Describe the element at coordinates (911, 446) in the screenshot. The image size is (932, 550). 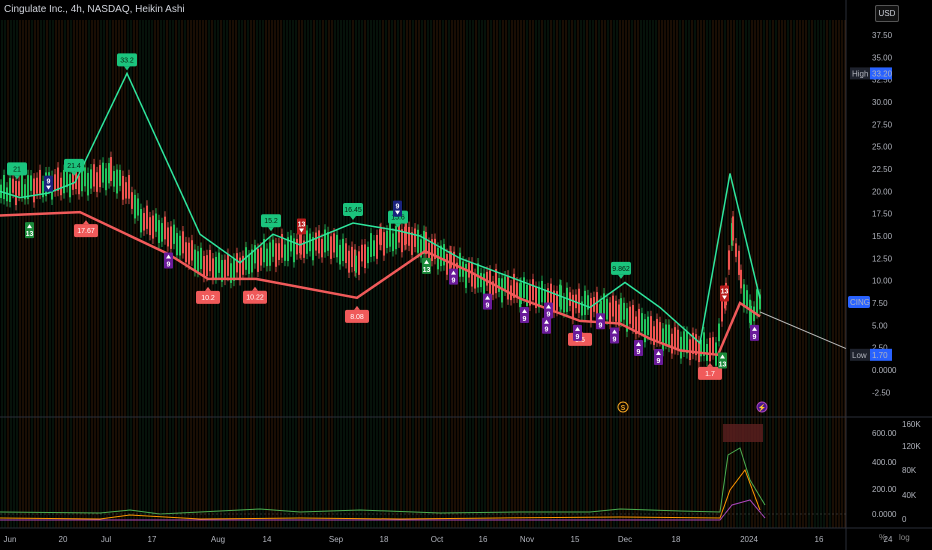
I see `volume-tick-label: 120K` at that location.